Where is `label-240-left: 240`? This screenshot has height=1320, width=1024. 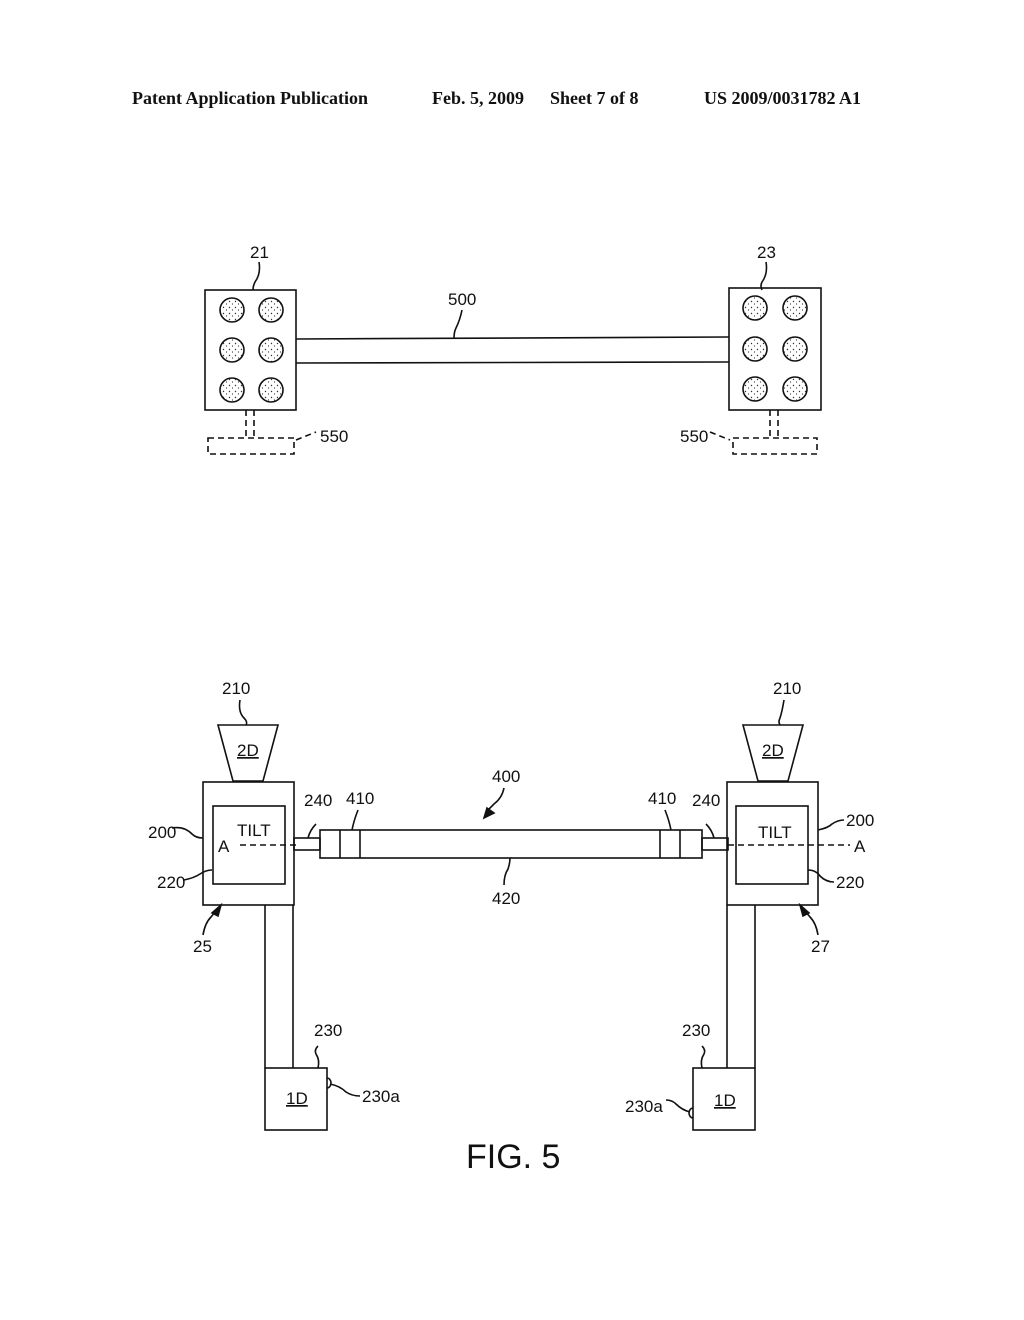
label-240-left: 240 is located at coordinates (318, 800).